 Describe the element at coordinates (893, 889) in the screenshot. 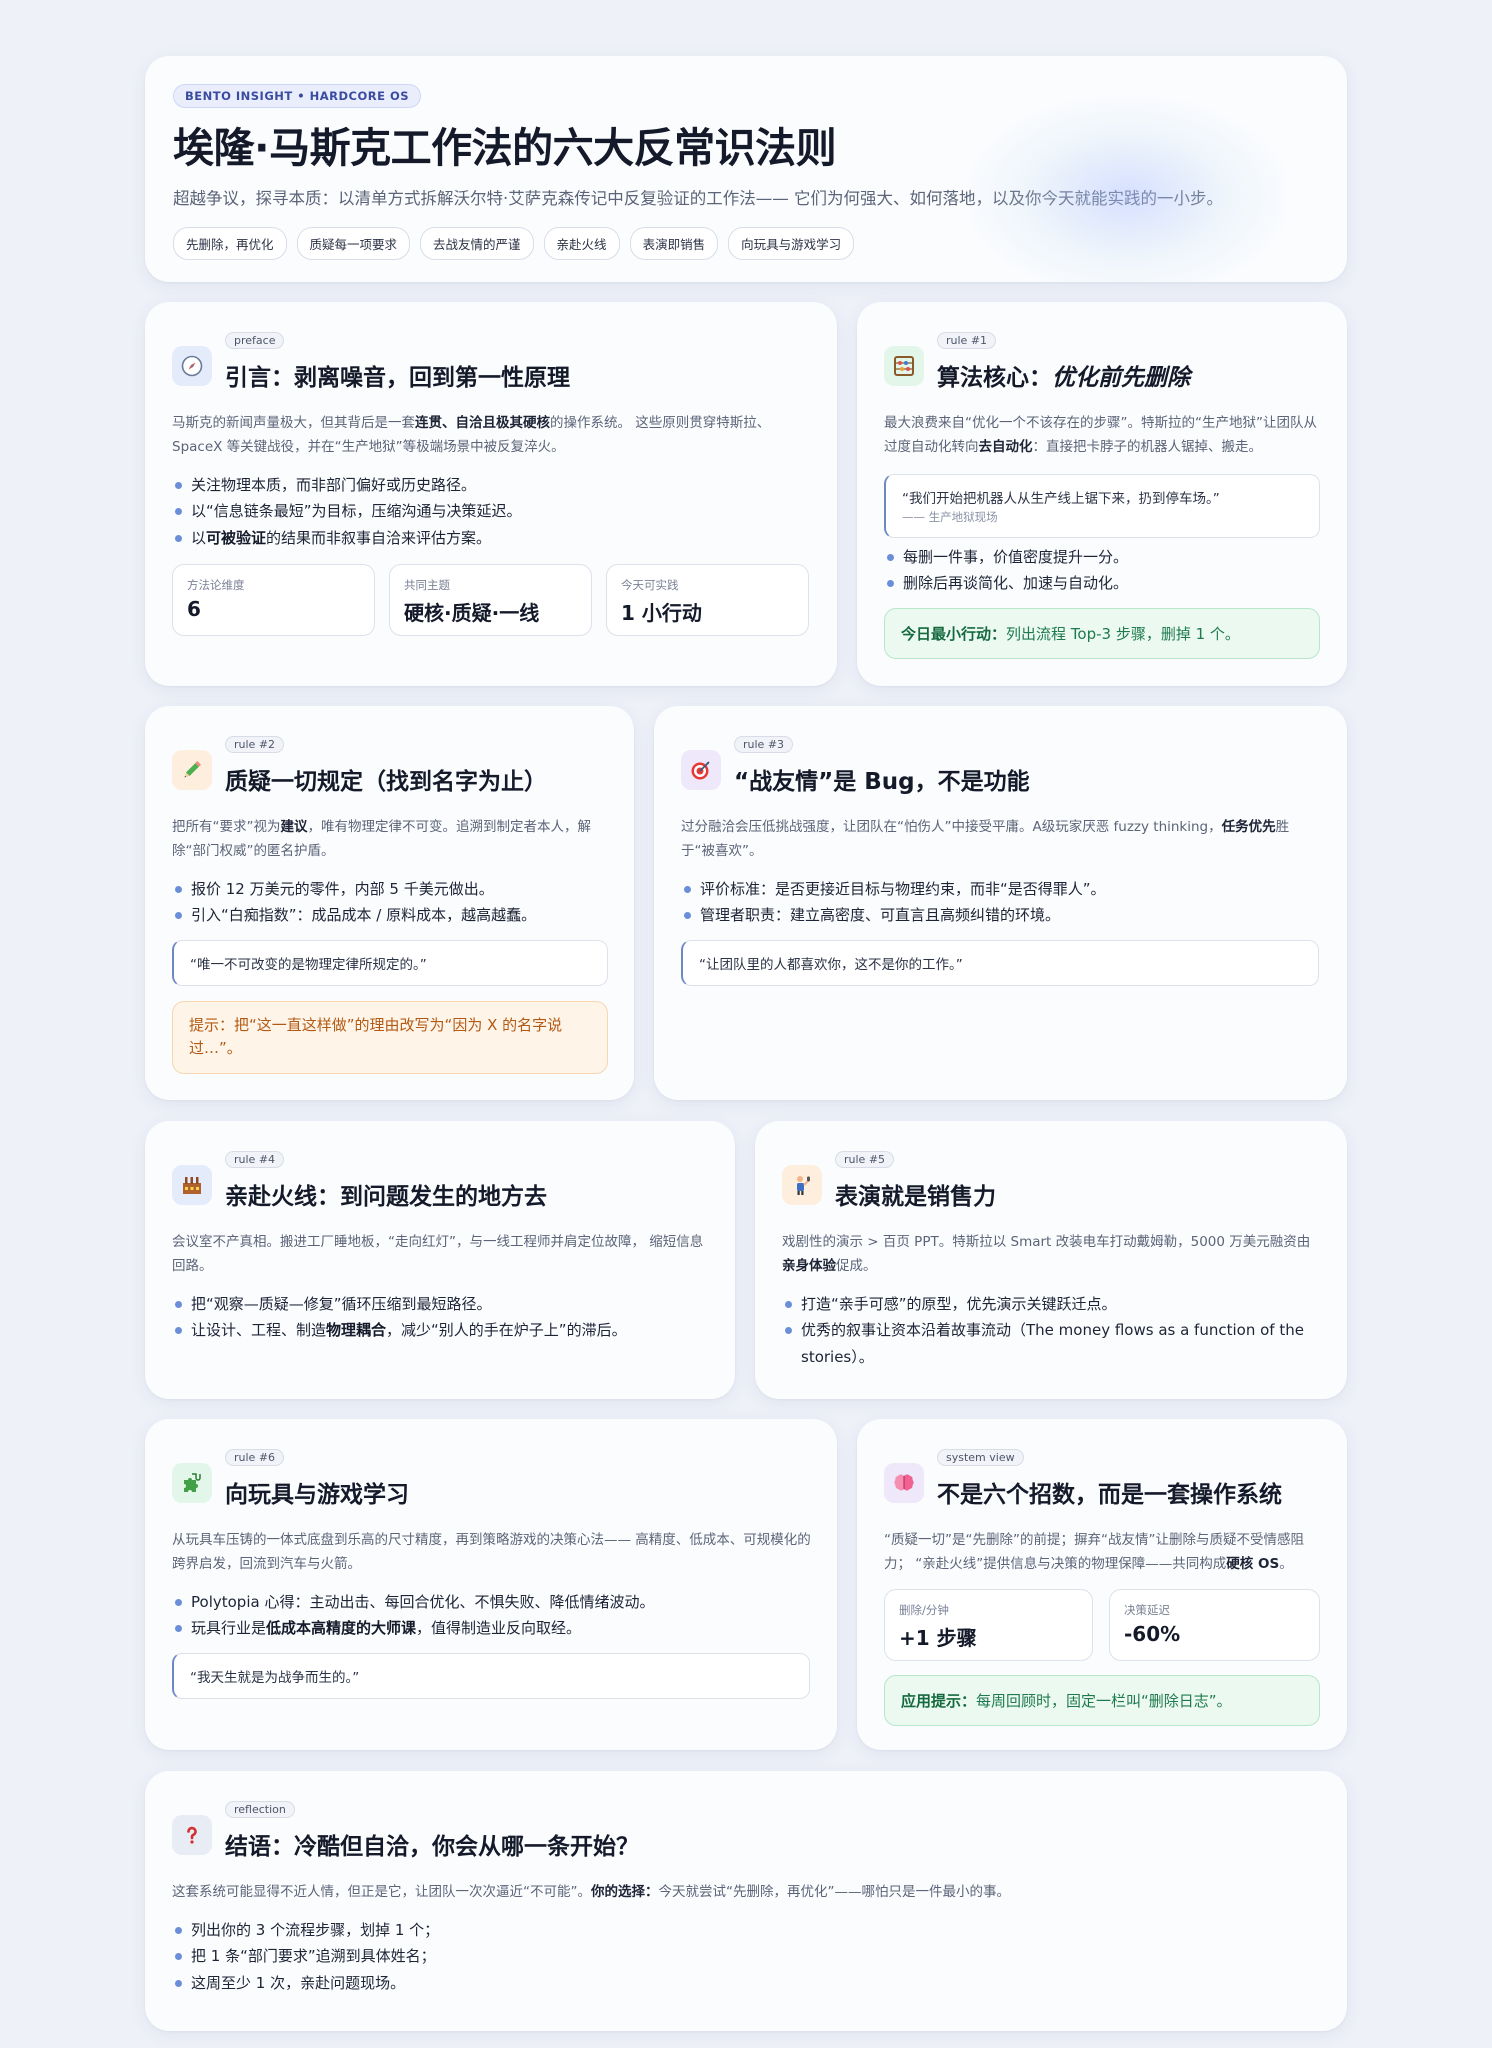

I see `list-item: 评价标准：是否更接近目标与物理约束，而非“是否得罪人”。` at that location.